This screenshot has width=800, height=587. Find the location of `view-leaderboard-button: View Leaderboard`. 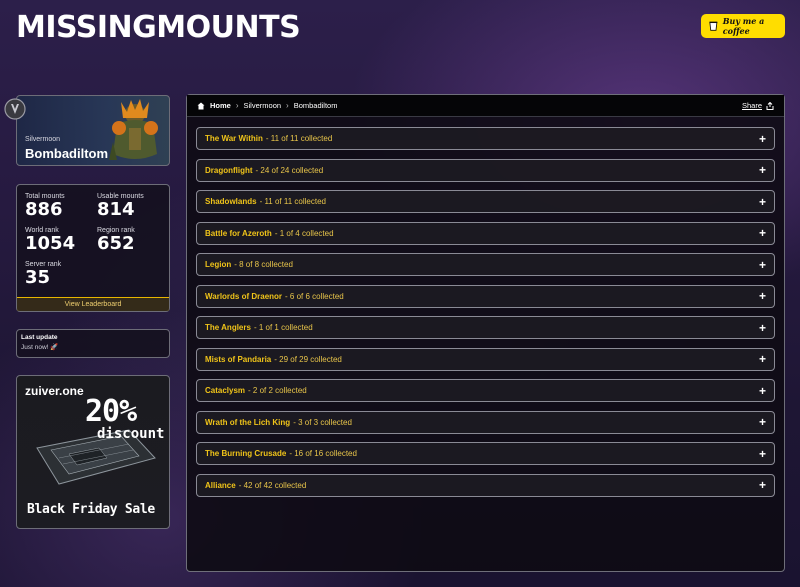

view-leaderboard-button: View Leaderboard is located at coordinates (93, 304).